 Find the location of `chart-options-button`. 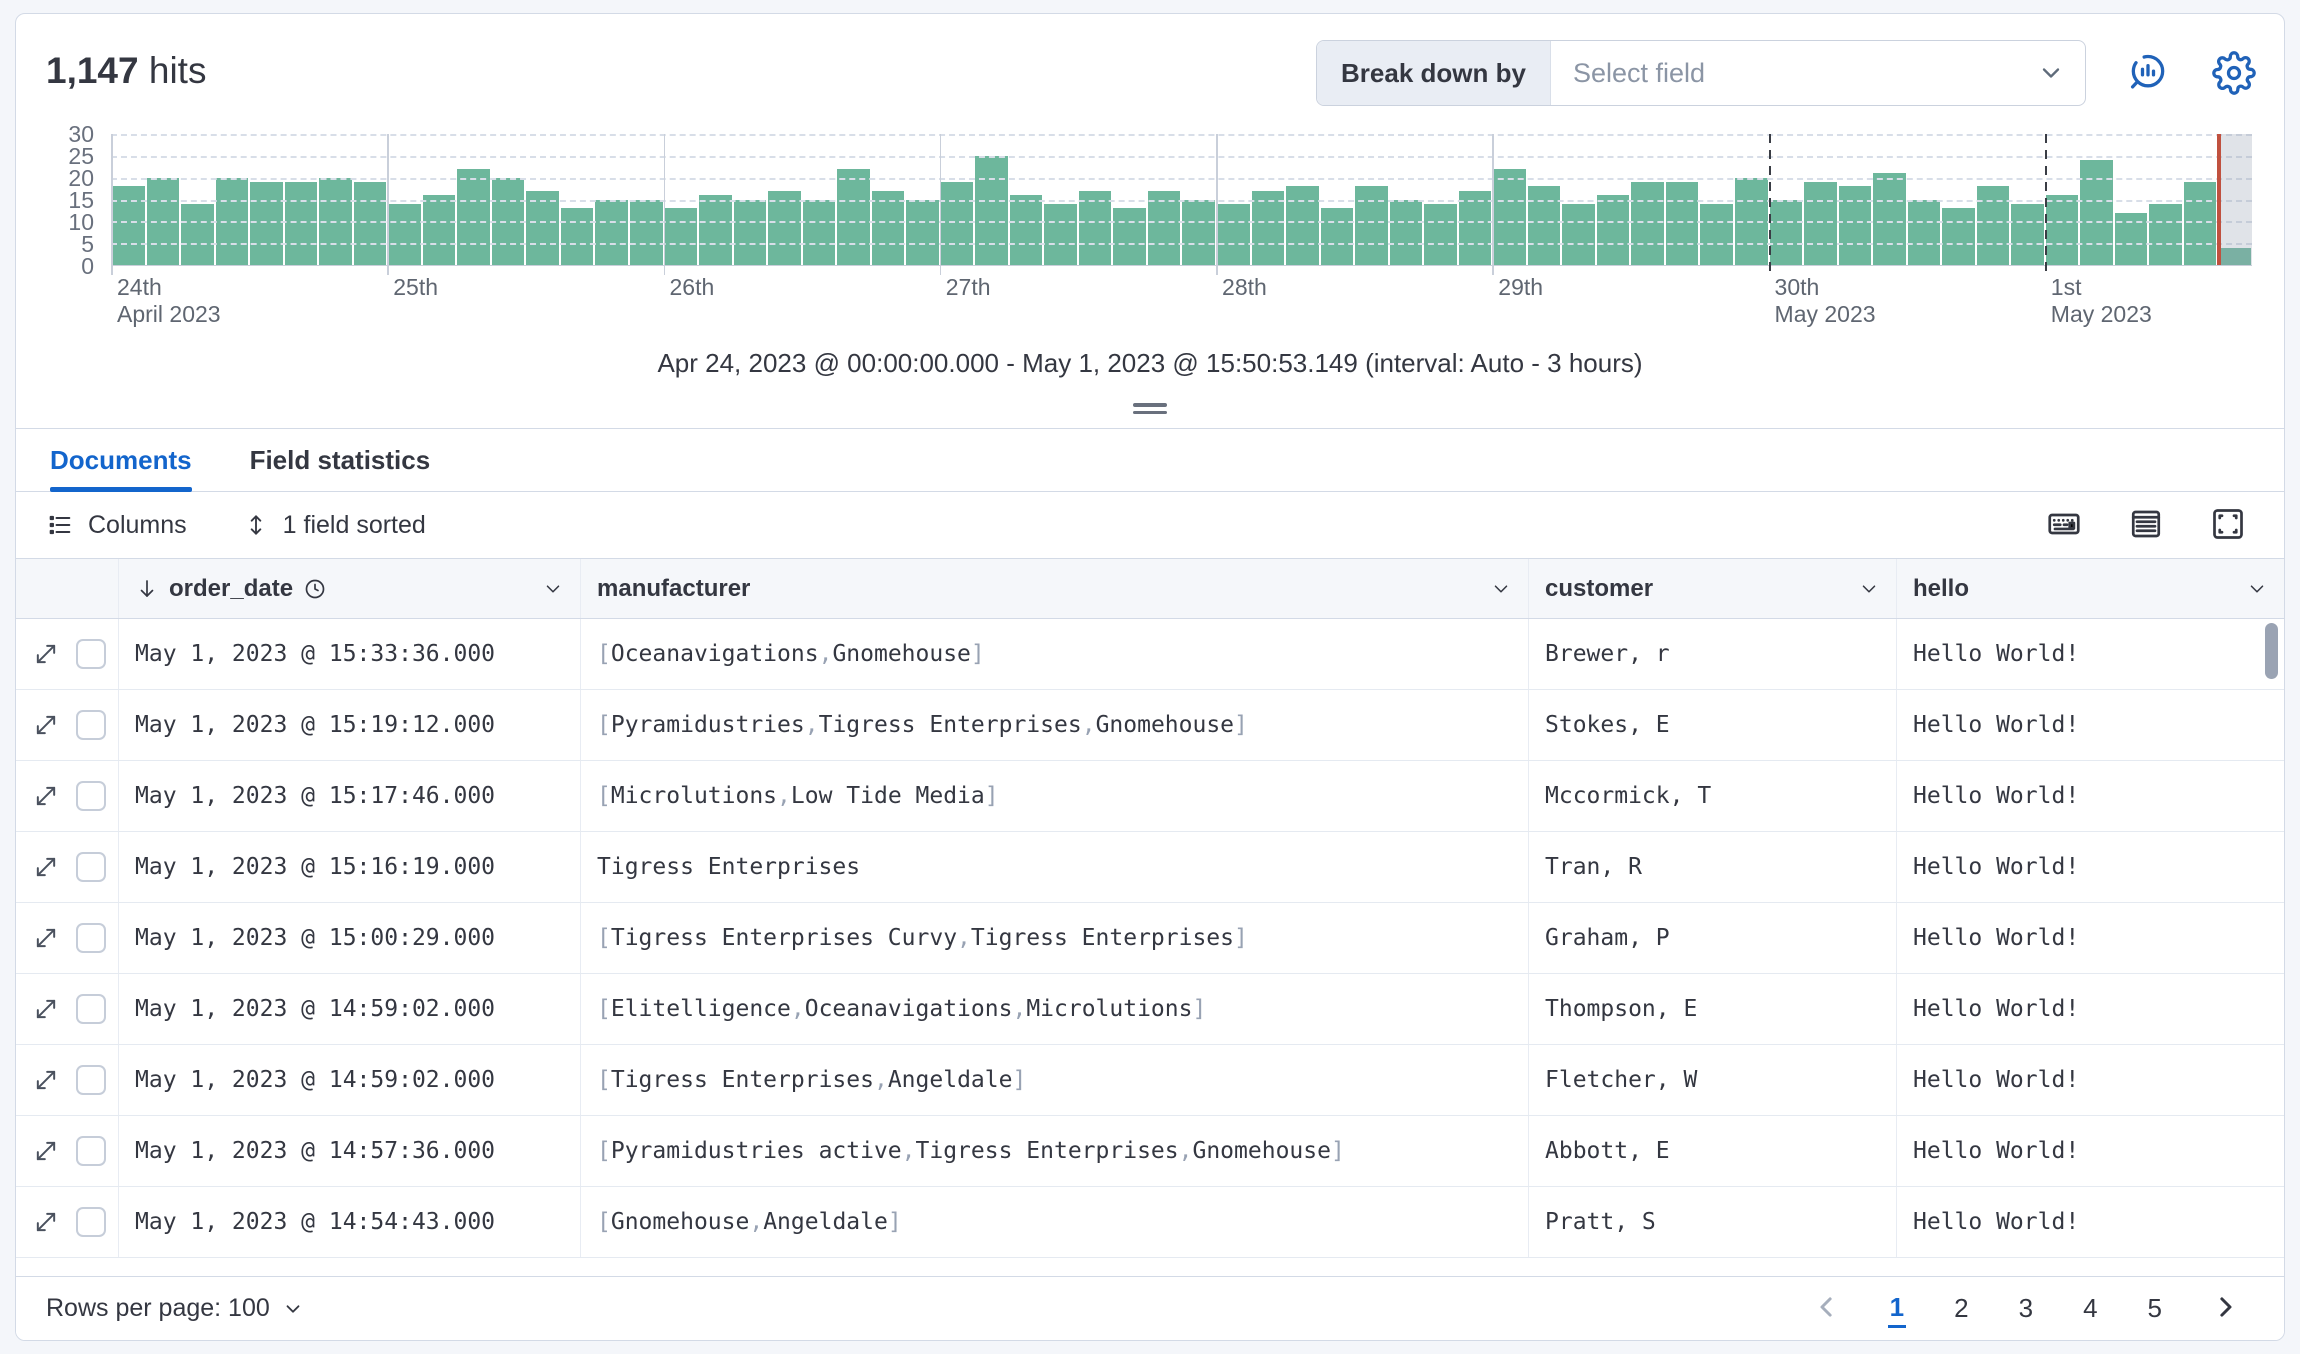

chart-options-button is located at coordinates (2234, 73).